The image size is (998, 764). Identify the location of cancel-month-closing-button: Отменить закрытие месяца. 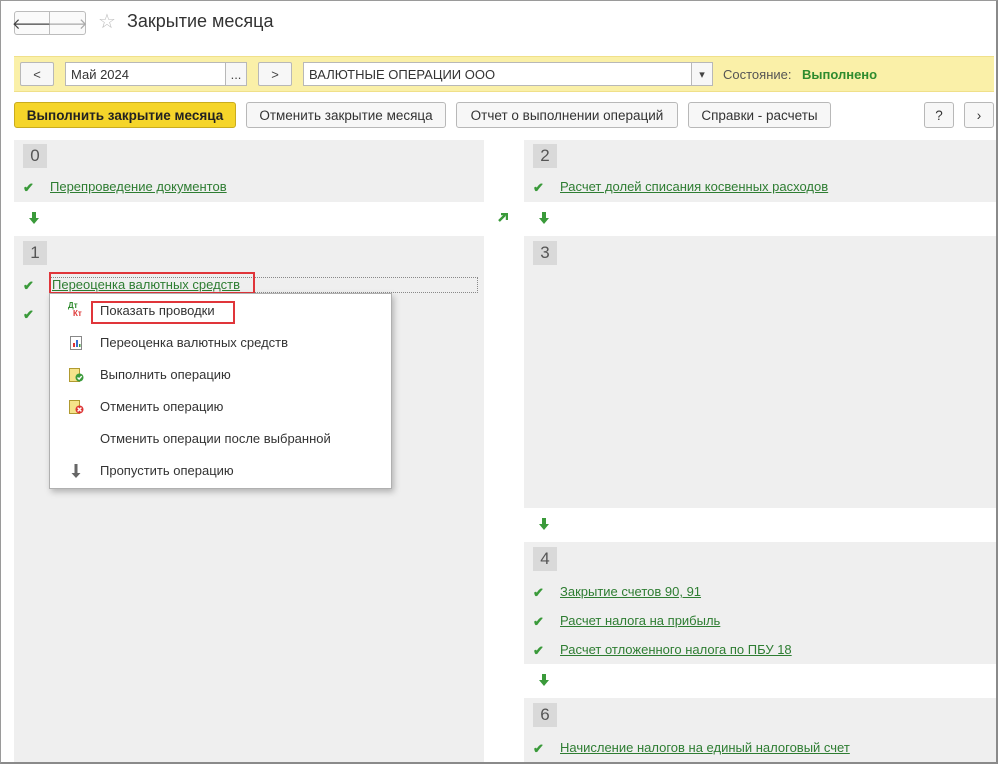
(346, 115).